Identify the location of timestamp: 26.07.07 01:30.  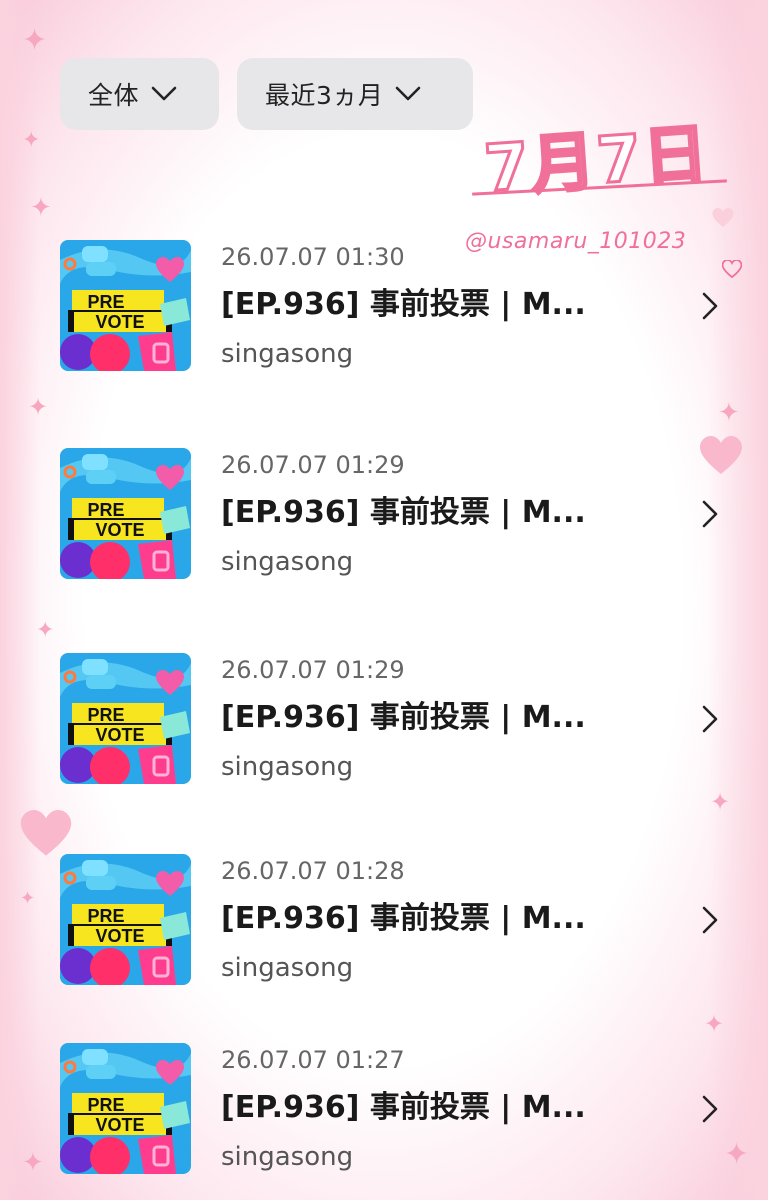
(313, 257).